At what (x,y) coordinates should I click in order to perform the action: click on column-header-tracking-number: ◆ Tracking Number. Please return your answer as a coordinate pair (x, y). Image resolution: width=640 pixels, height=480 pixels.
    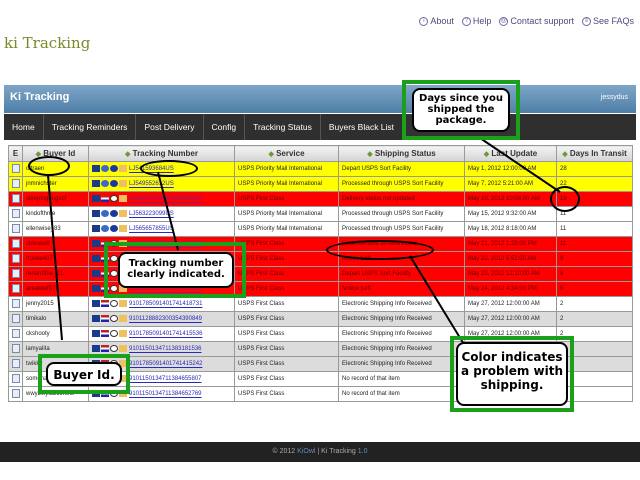
    Looking at the image, I should click on (161, 153).